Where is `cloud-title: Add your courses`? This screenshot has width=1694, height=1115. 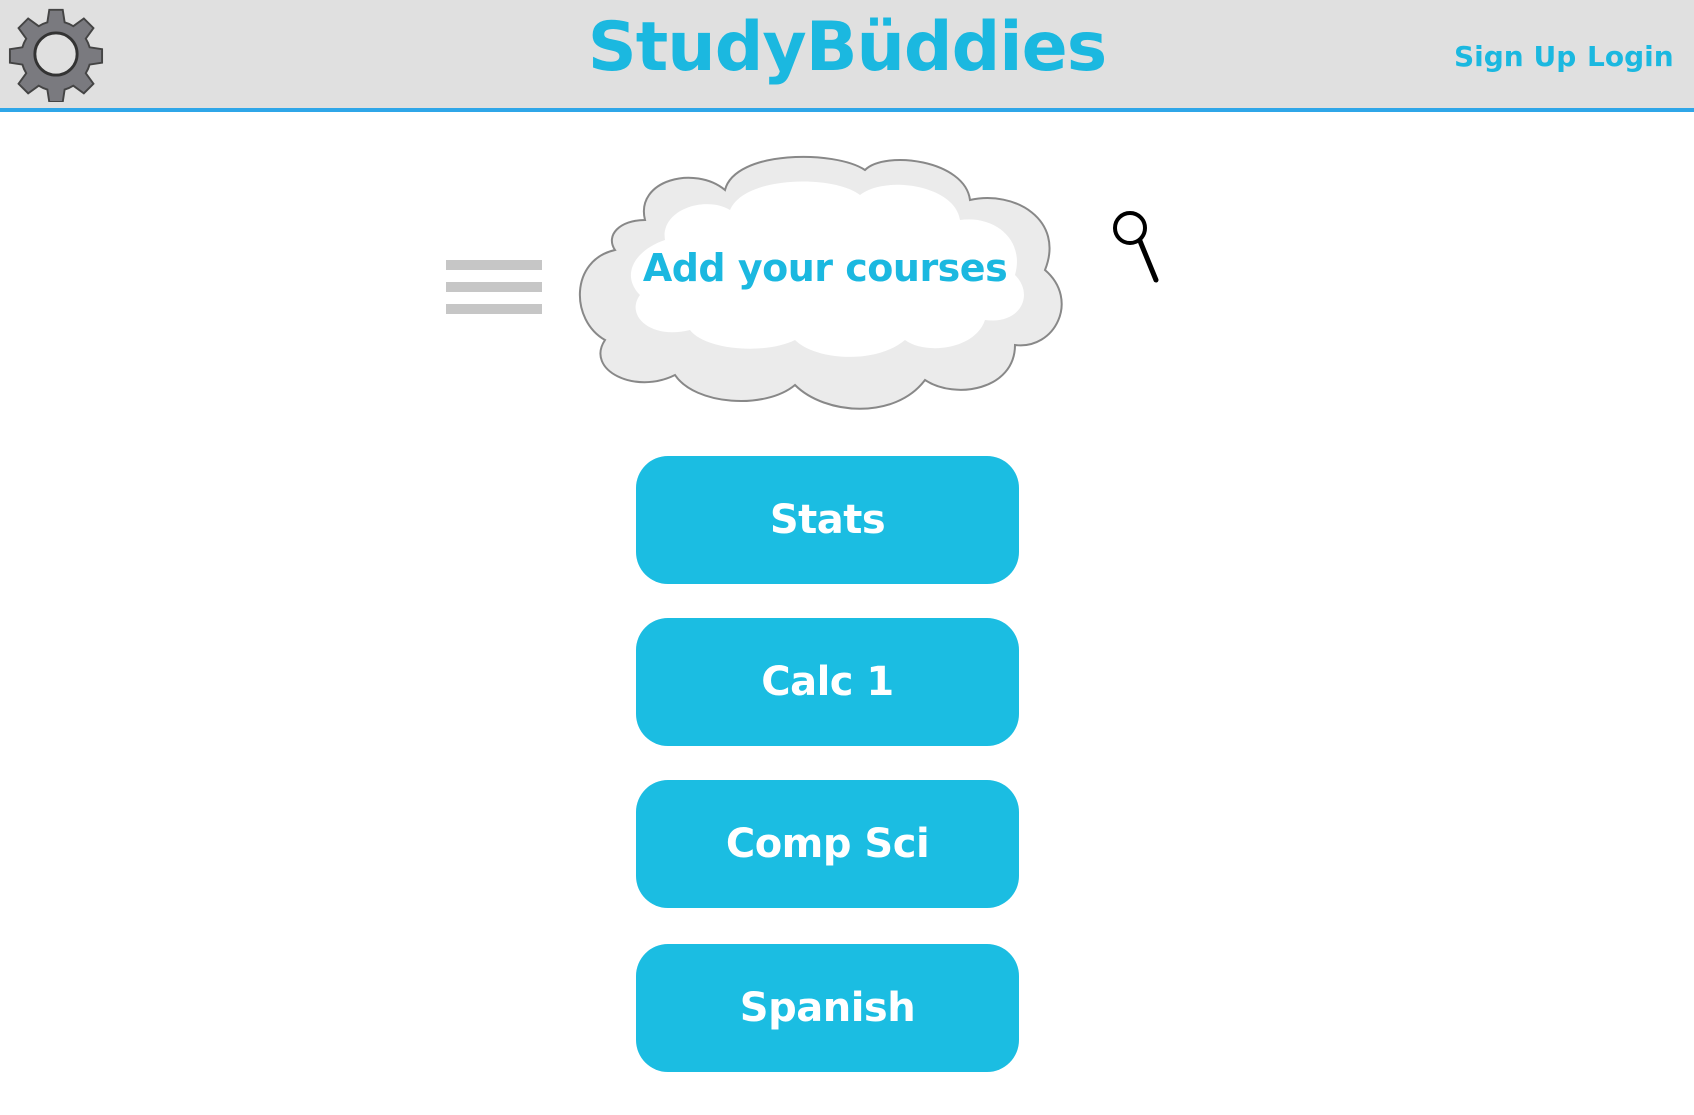 cloud-title: Add your courses is located at coordinates (825, 268).